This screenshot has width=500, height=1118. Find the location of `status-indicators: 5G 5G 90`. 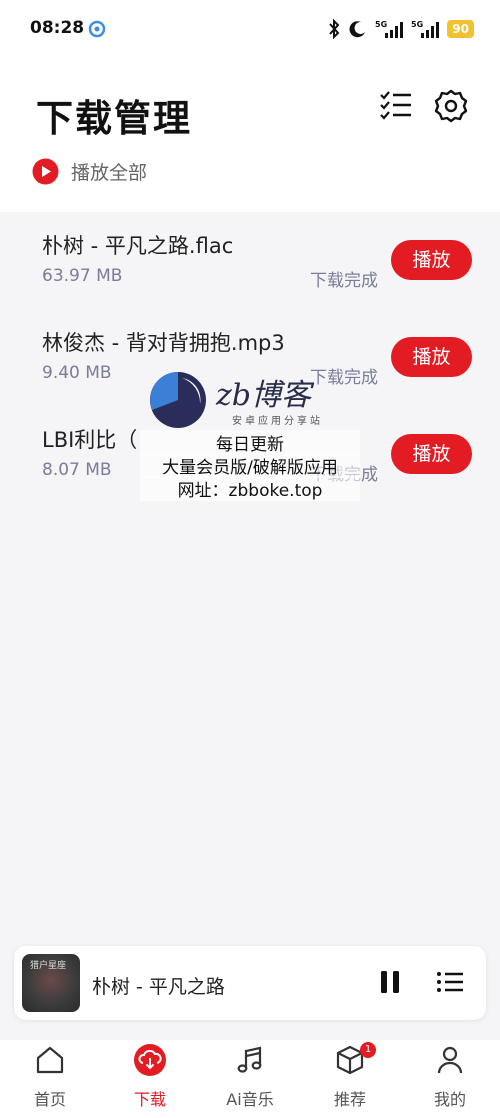

status-indicators: 5G 5G 90 is located at coordinates (400, 29).